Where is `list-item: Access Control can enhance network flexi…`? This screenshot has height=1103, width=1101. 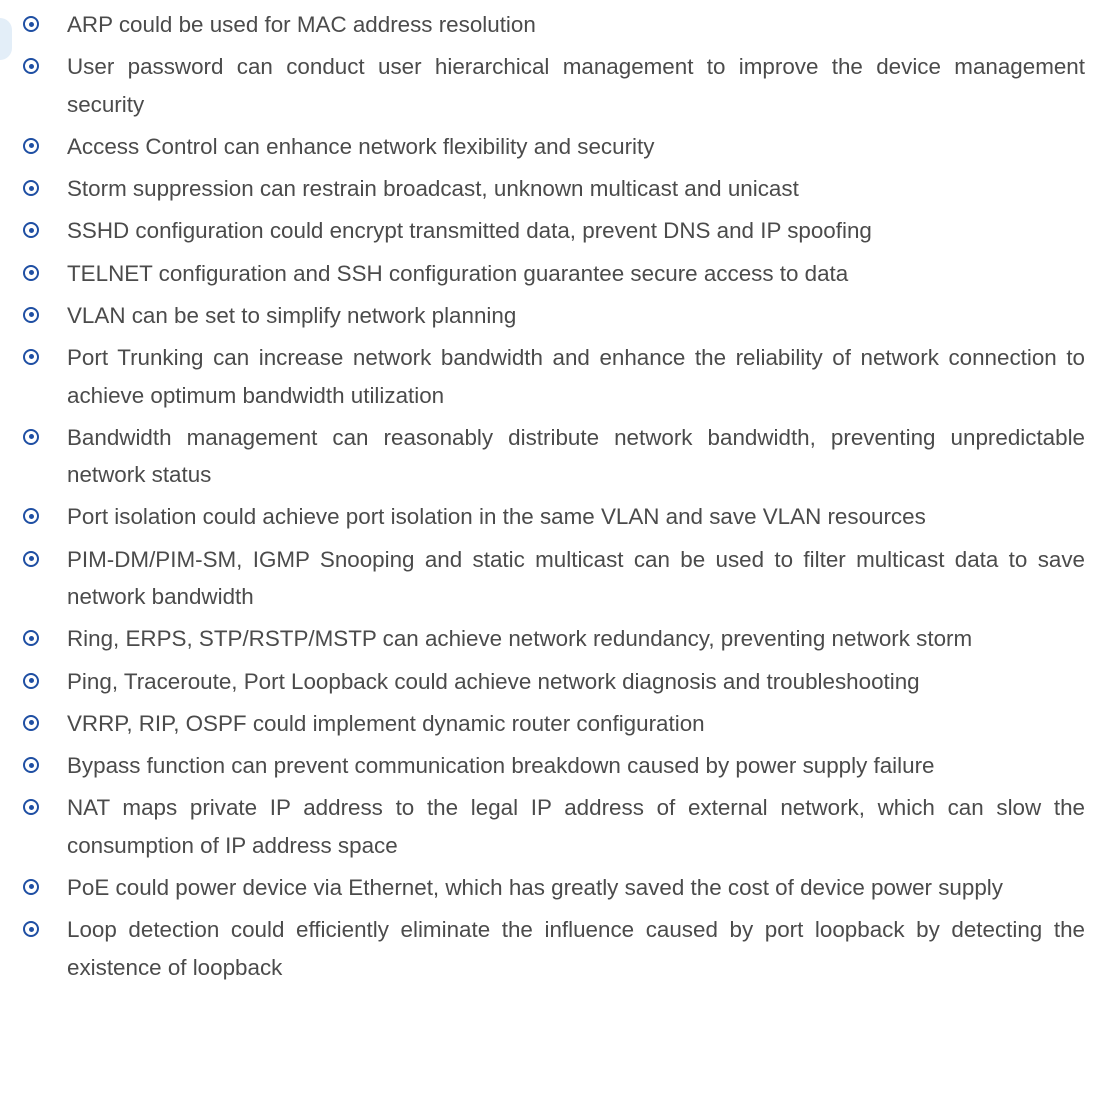 list-item: Access Control can enhance network flexi… is located at coordinates (550, 147).